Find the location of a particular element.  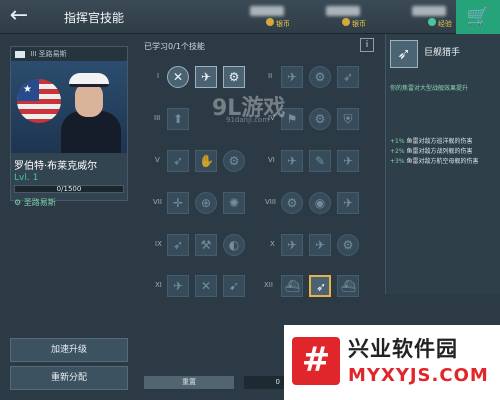

skill-slot: ⊕ is located at coordinates (206, 203).